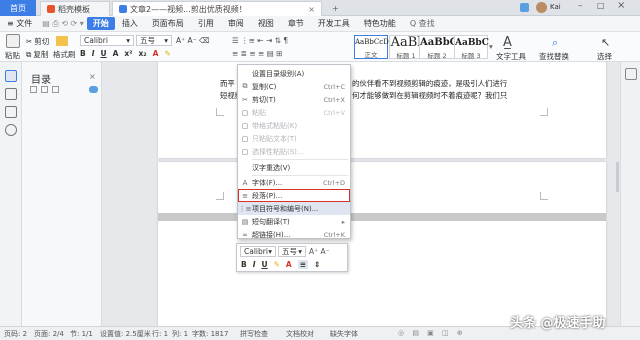 This screenshot has height=340, width=640. What do you see at coordinates (19, 23) in the screenshot?
I see `menu-file: ≡ 文件` at bounding box center [19, 23].